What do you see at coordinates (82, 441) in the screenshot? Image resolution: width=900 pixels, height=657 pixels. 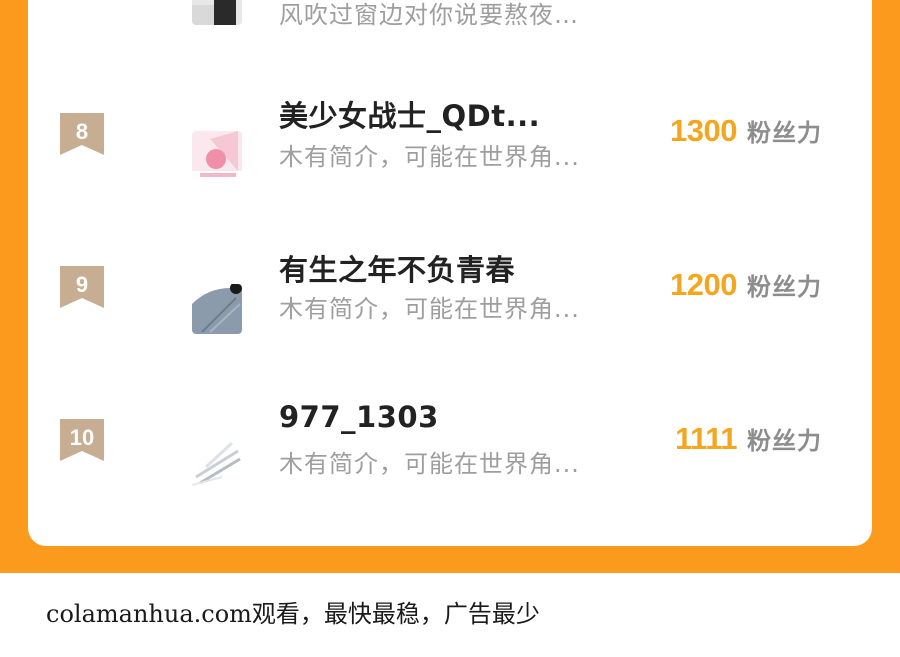 I see `rank-badge: 10` at bounding box center [82, 441].